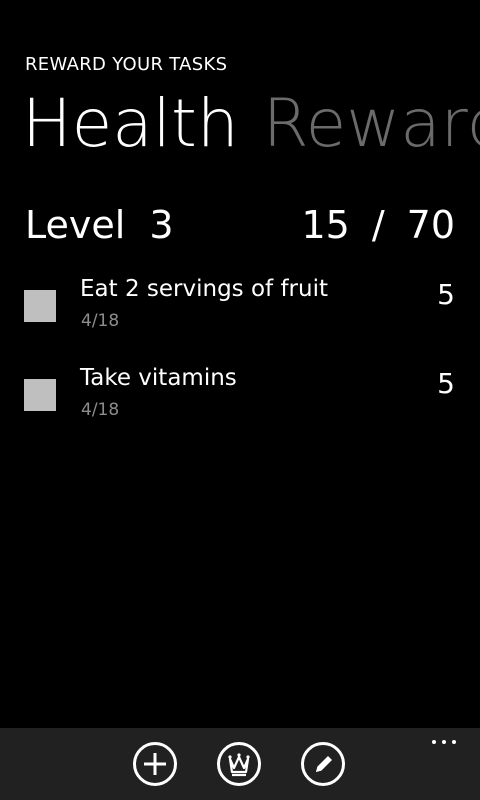 The height and width of the screenshot is (800, 480). What do you see at coordinates (371, 124) in the screenshot?
I see `pivot-item-rewards: Rewards` at bounding box center [371, 124].